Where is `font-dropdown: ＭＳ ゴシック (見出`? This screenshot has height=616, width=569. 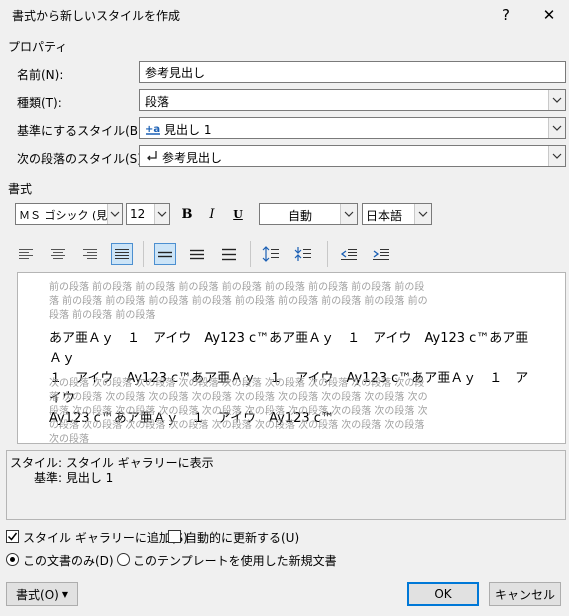 font-dropdown: ＭＳ ゴシック (見出 is located at coordinates (69, 214).